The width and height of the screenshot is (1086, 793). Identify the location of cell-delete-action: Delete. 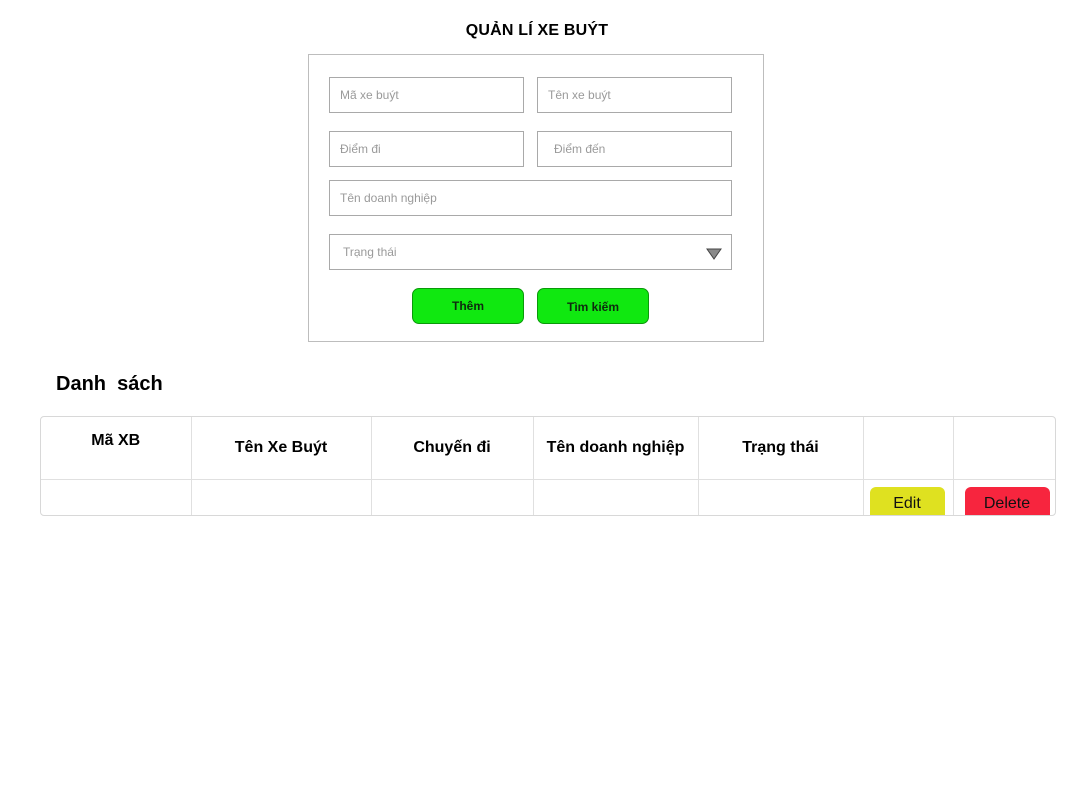
(1003, 497).